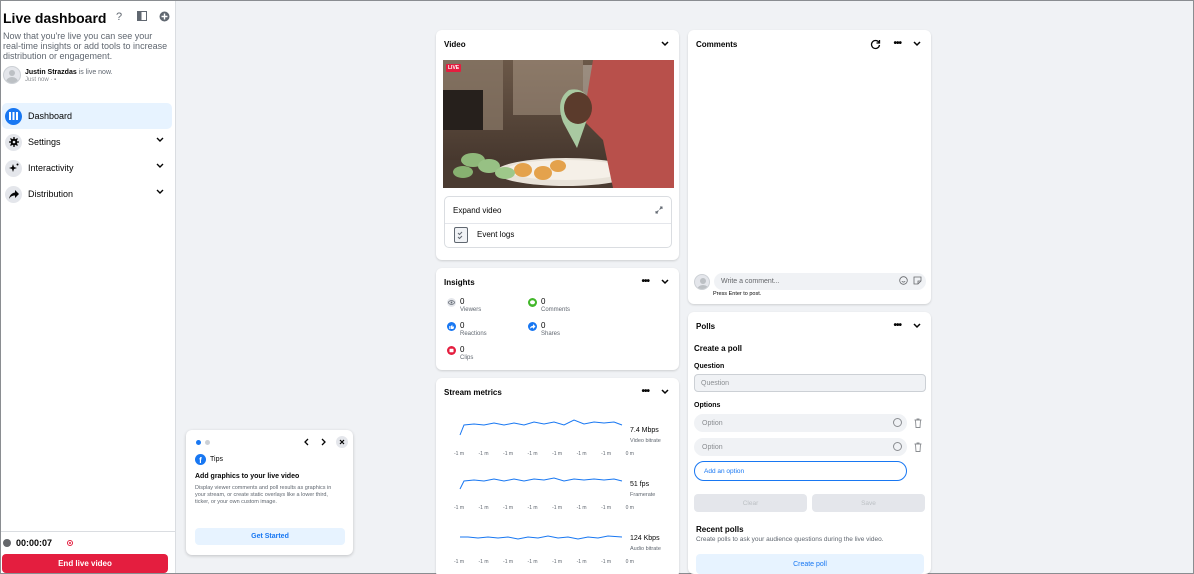  I want to click on metric-value: 124 Kbps, so click(645, 538).